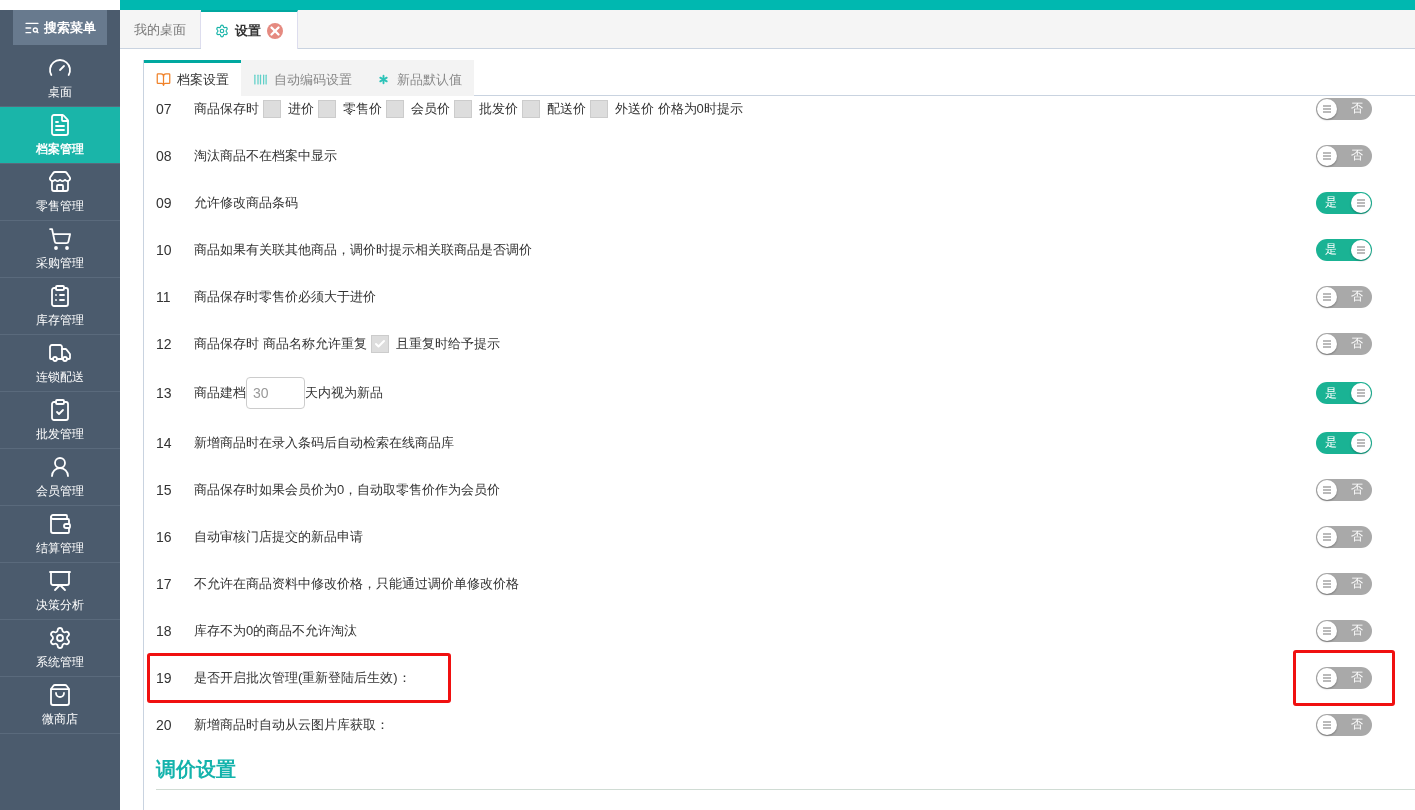 Image resolution: width=1415 pixels, height=810 pixels. I want to click on search-menu-button: 搜索菜单, so click(60, 27).